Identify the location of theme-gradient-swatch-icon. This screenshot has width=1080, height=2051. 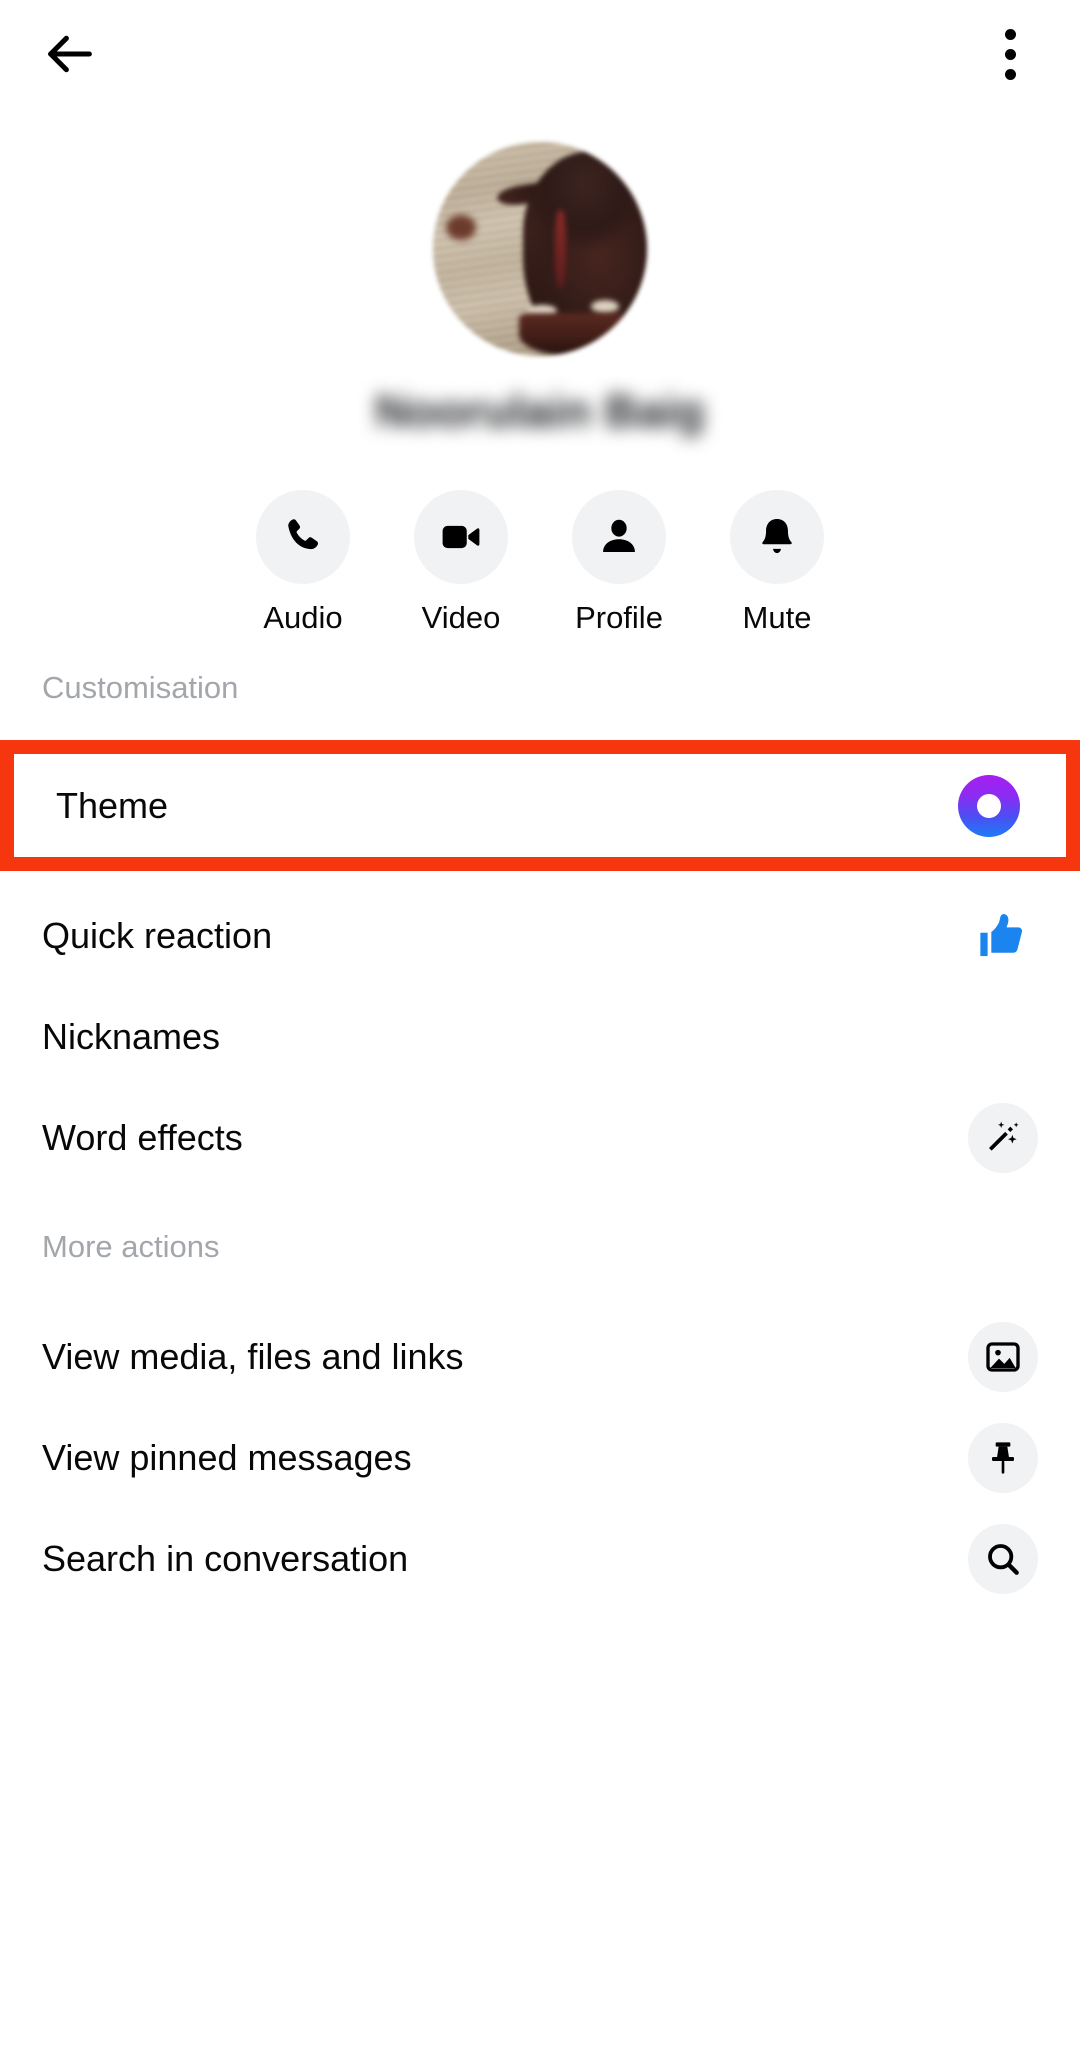
(989, 806).